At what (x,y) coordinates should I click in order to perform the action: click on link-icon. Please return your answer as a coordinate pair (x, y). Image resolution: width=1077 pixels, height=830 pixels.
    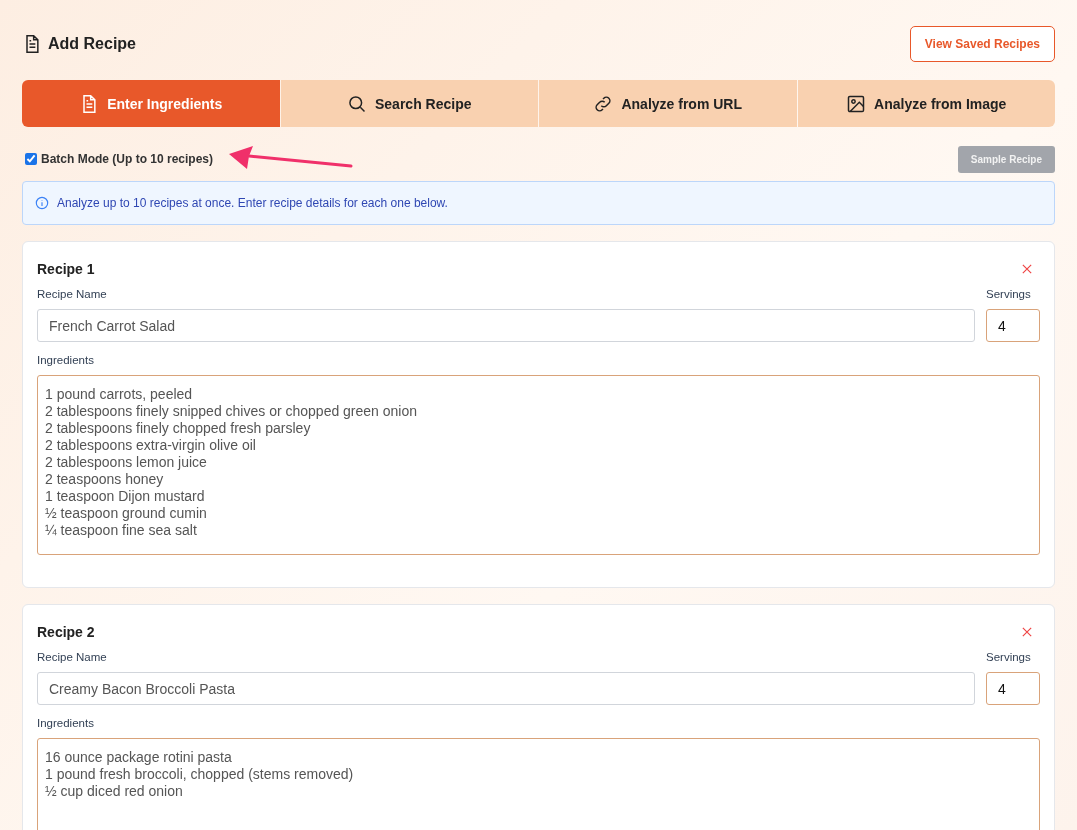
    Looking at the image, I should click on (603, 103).